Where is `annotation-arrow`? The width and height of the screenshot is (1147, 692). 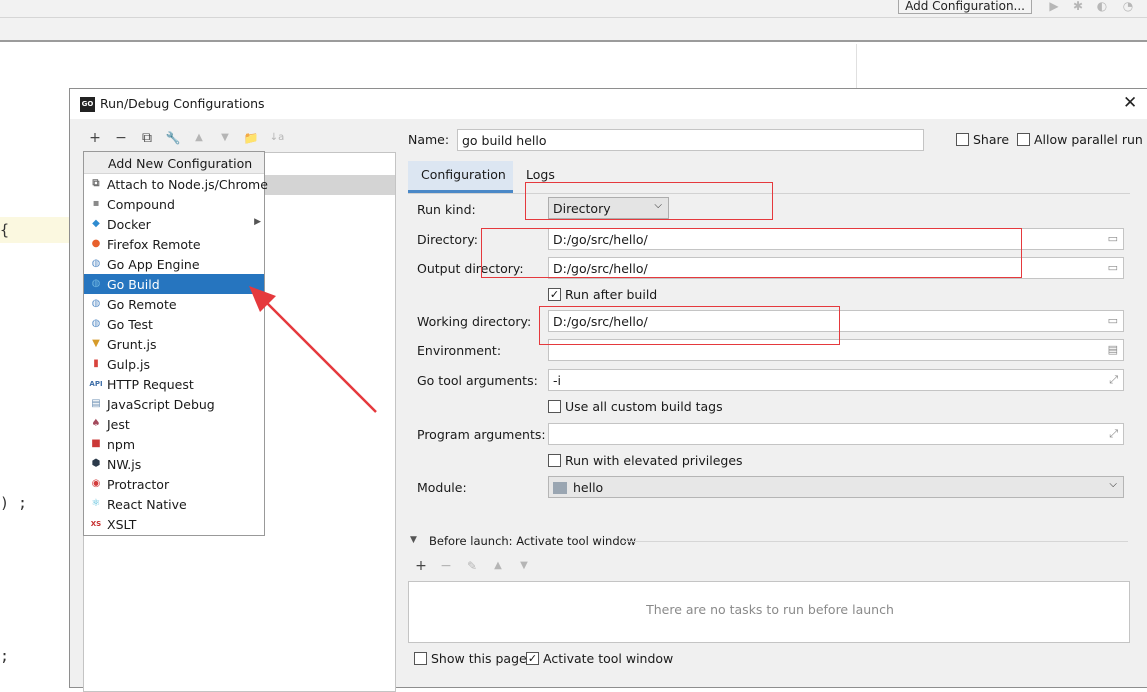 annotation-arrow is located at coordinates (313, 349).